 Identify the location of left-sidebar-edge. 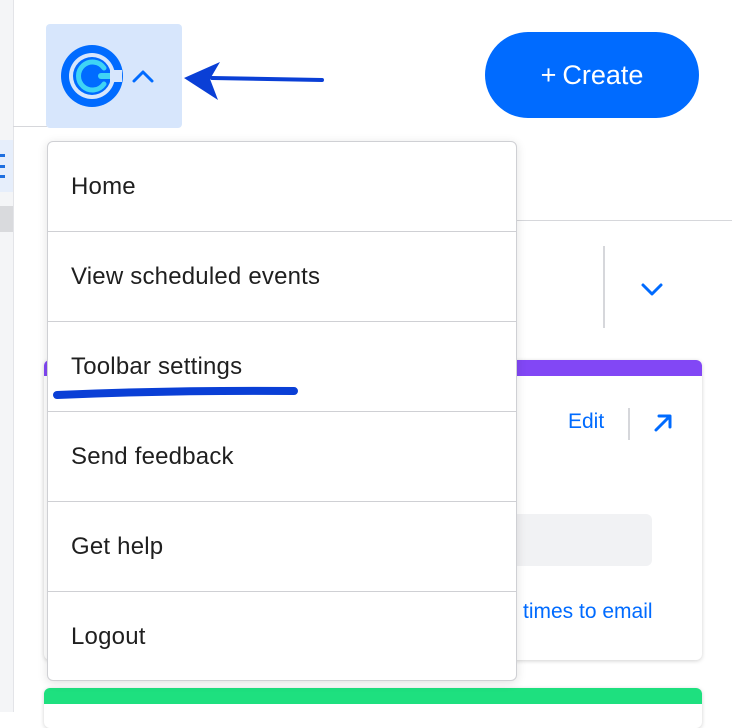
(7, 356).